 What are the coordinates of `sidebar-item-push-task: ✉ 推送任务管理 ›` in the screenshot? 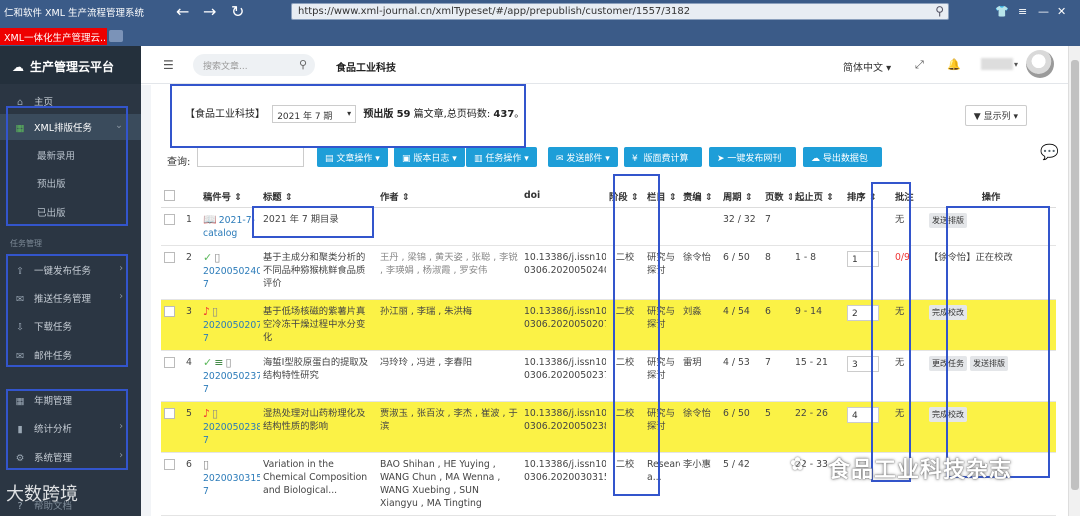 It's located at (70, 298).